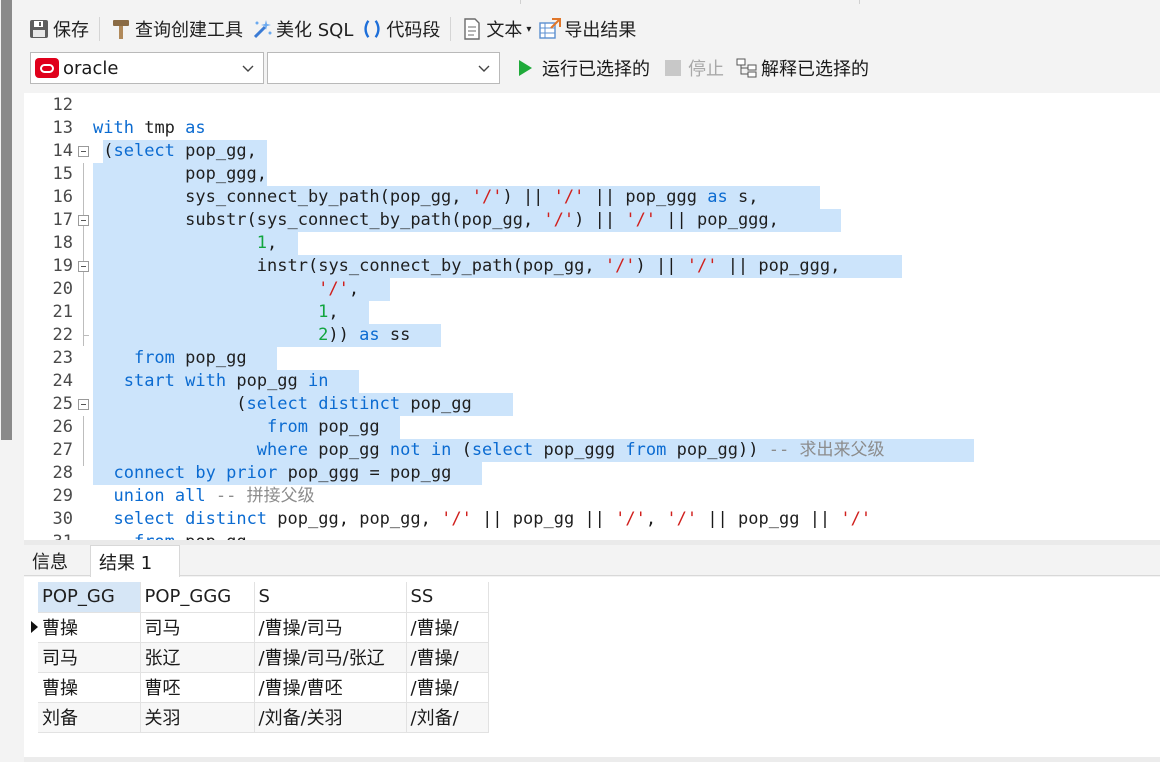 The height and width of the screenshot is (762, 1160). I want to click on line-number: 22, so click(62, 335).